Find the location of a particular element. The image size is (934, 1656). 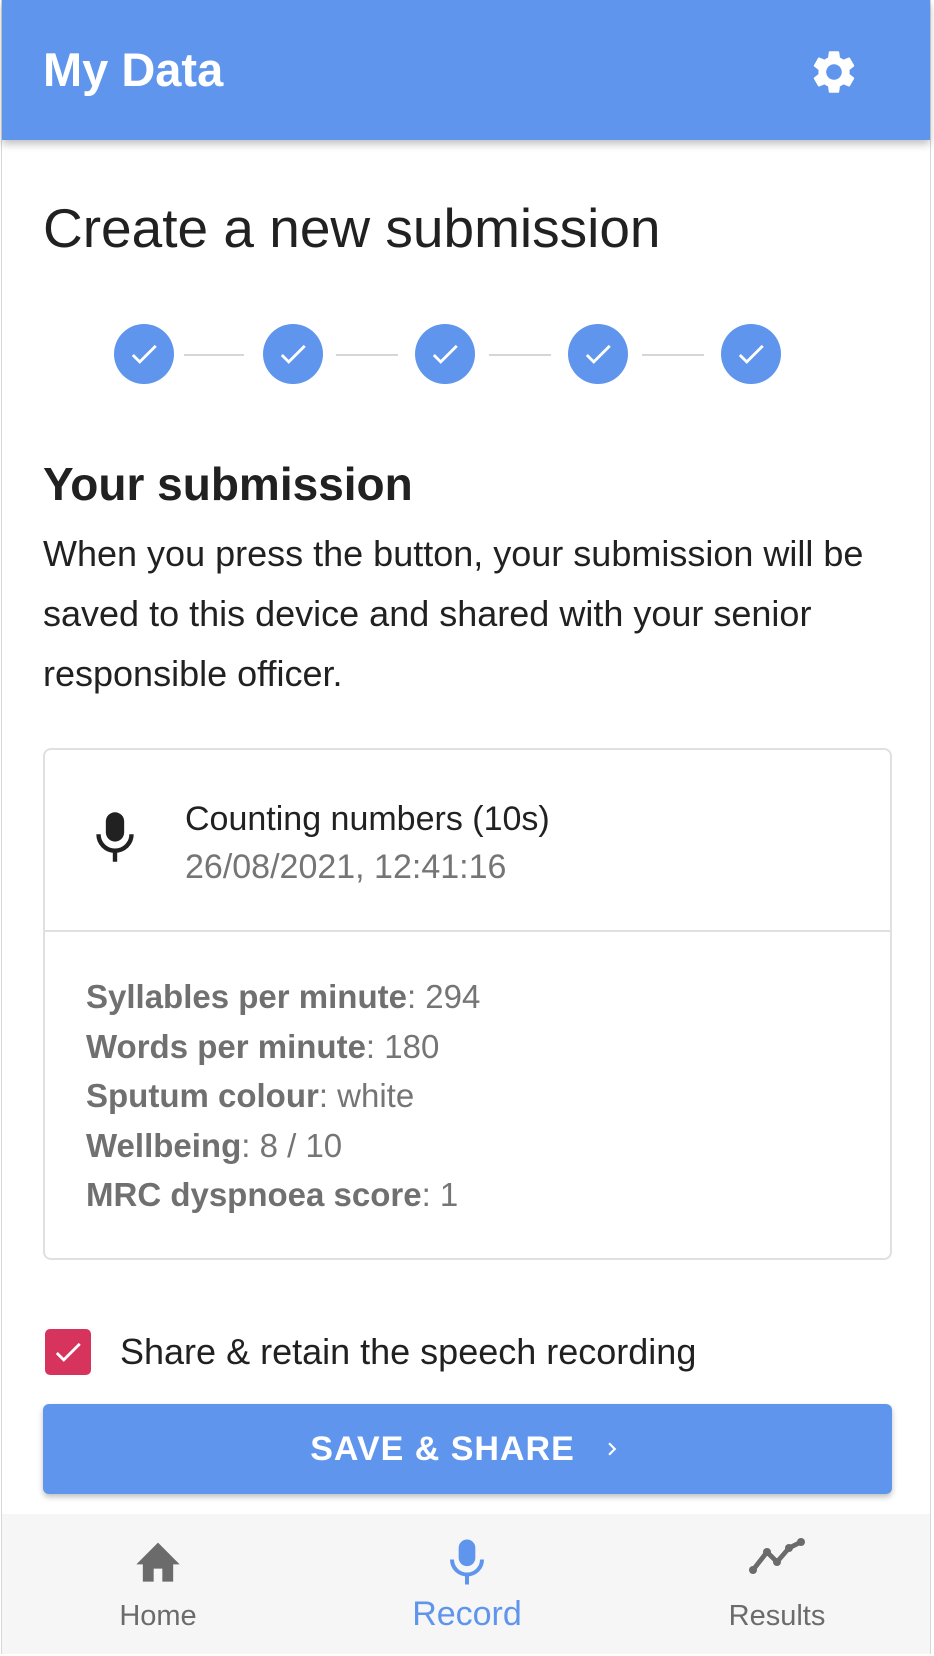

progress-stepper is located at coordinates (469, 355).